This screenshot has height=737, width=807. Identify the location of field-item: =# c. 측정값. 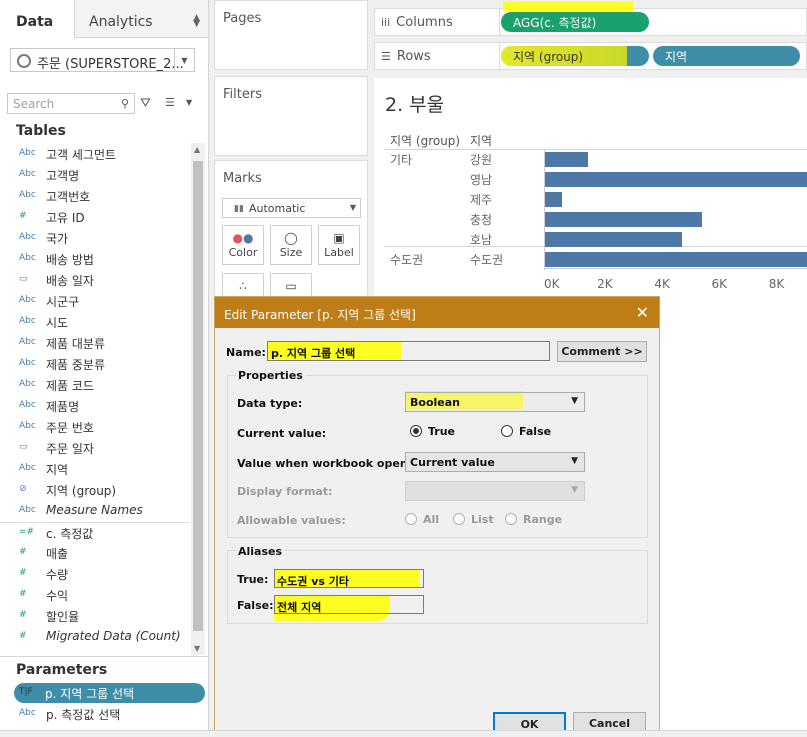
(95, 532).